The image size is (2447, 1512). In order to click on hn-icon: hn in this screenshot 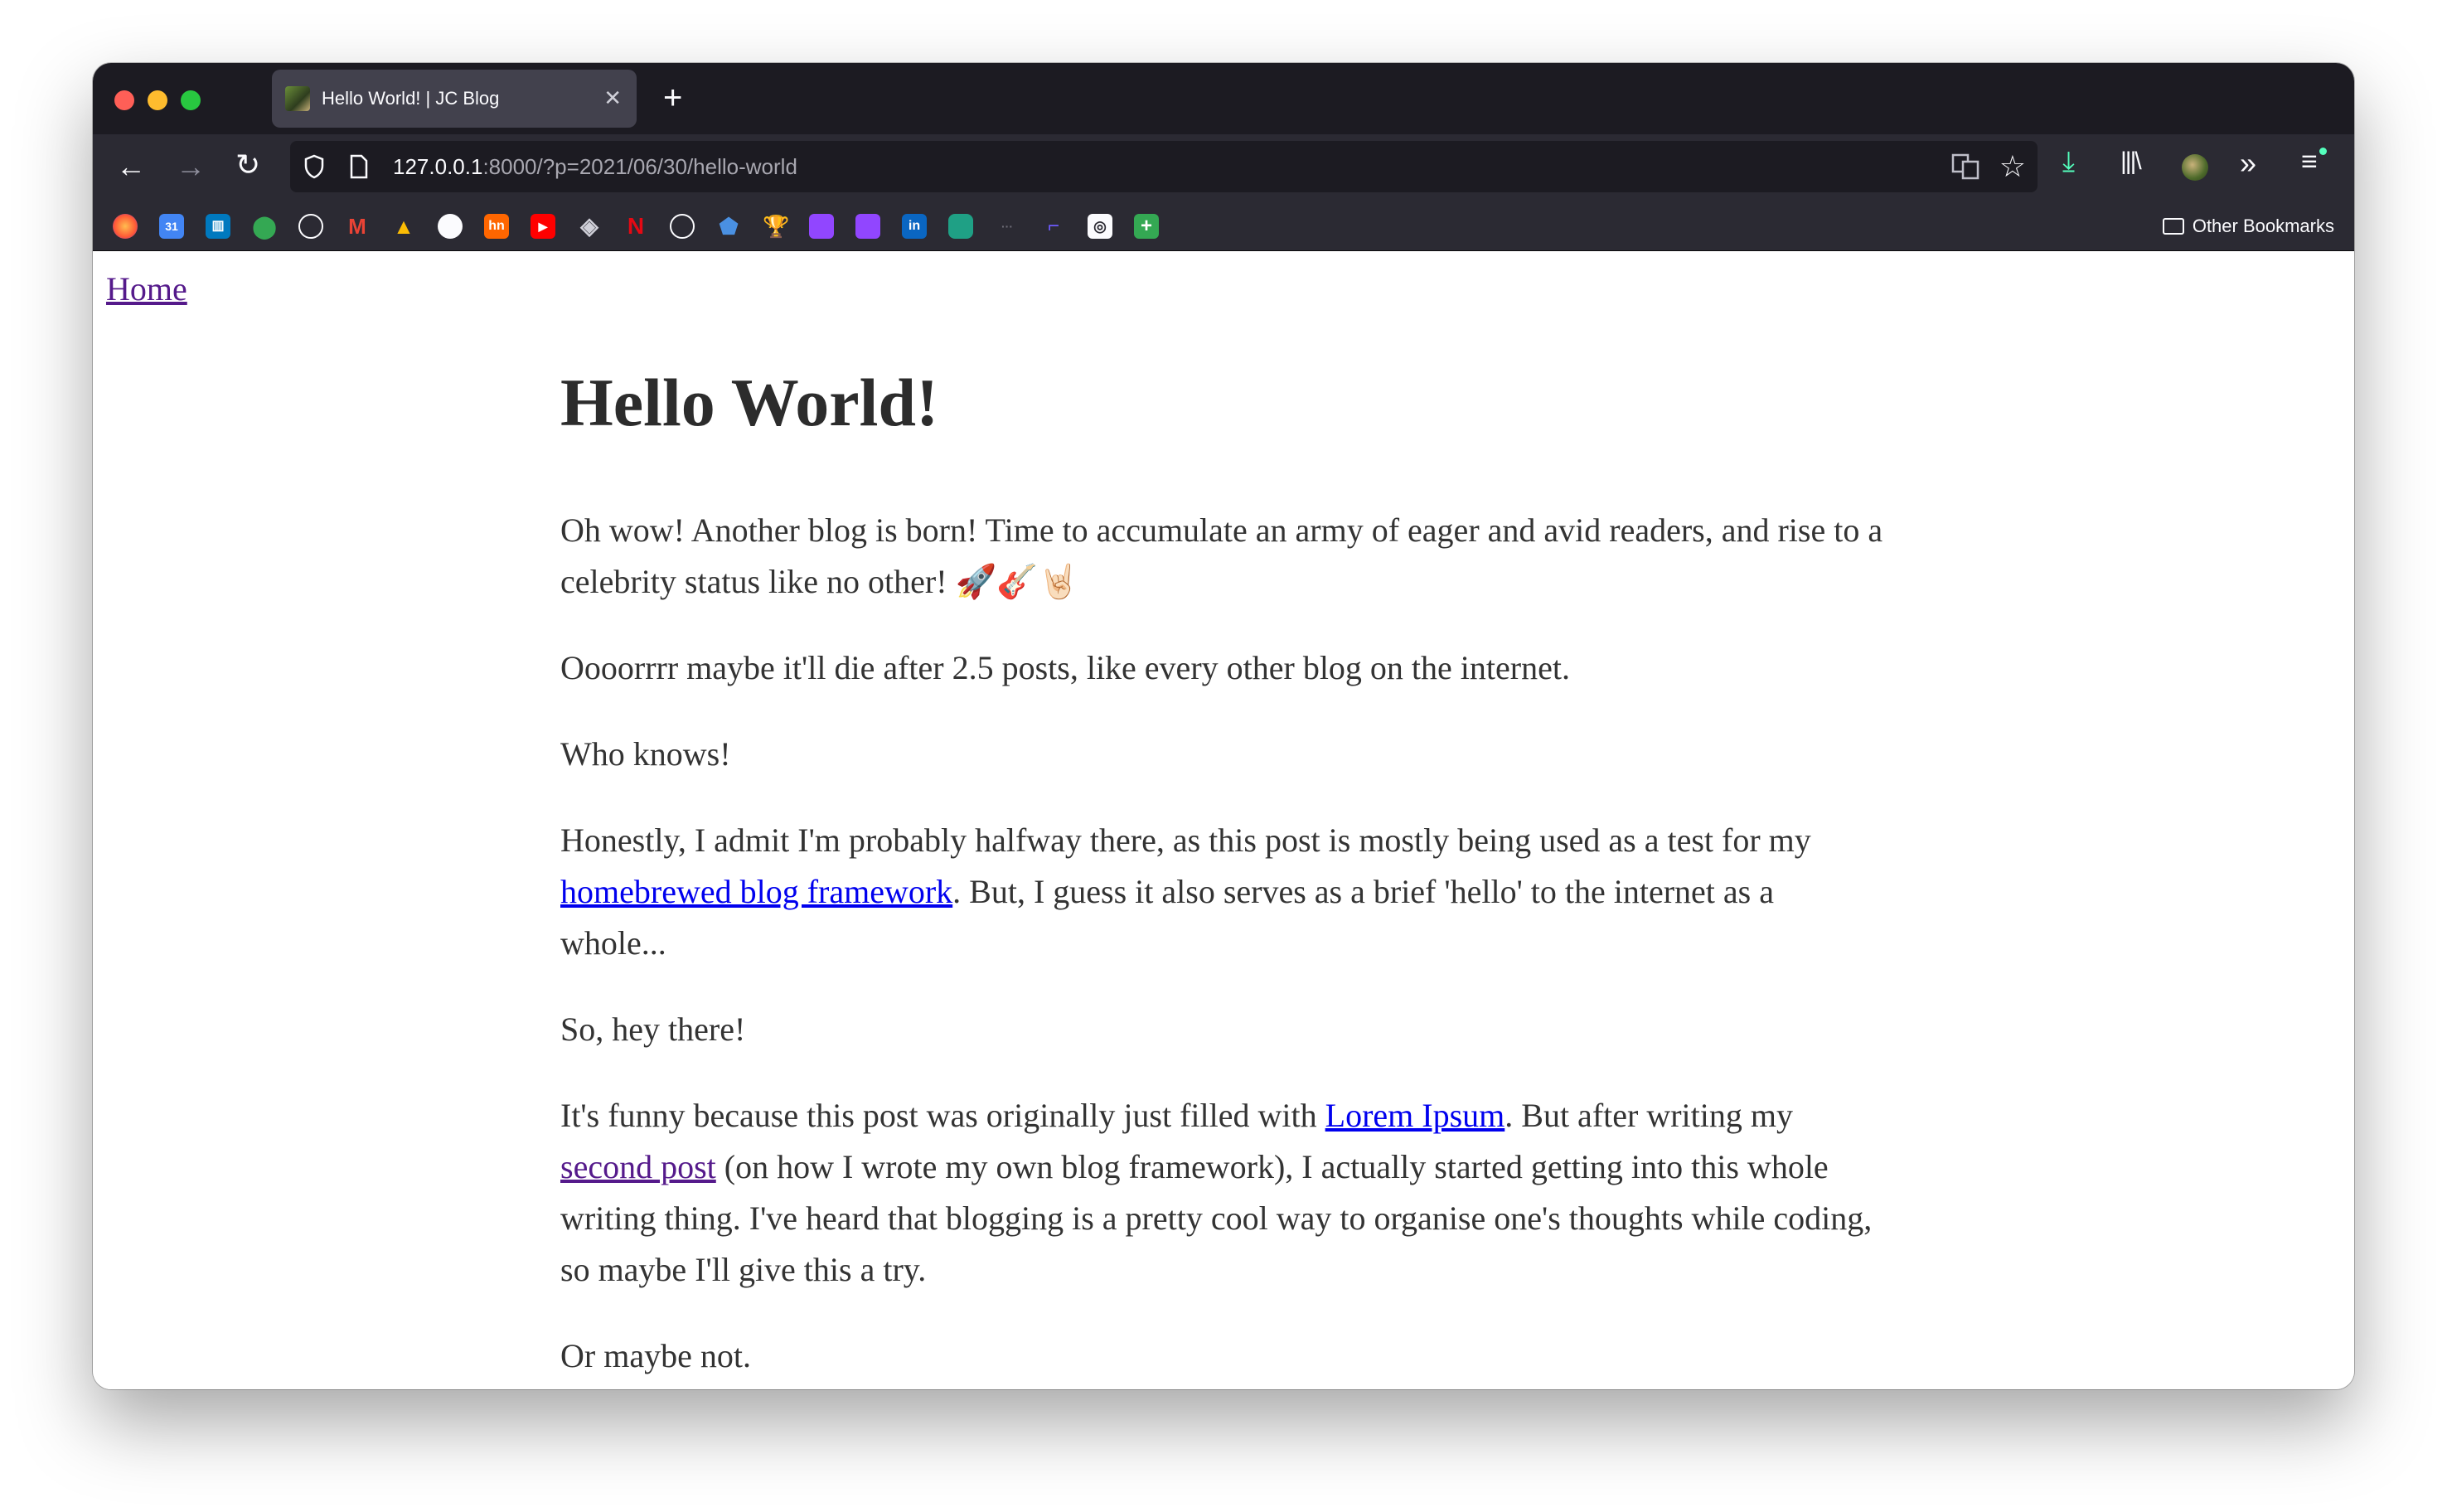, I will do `click(496, 226)`.